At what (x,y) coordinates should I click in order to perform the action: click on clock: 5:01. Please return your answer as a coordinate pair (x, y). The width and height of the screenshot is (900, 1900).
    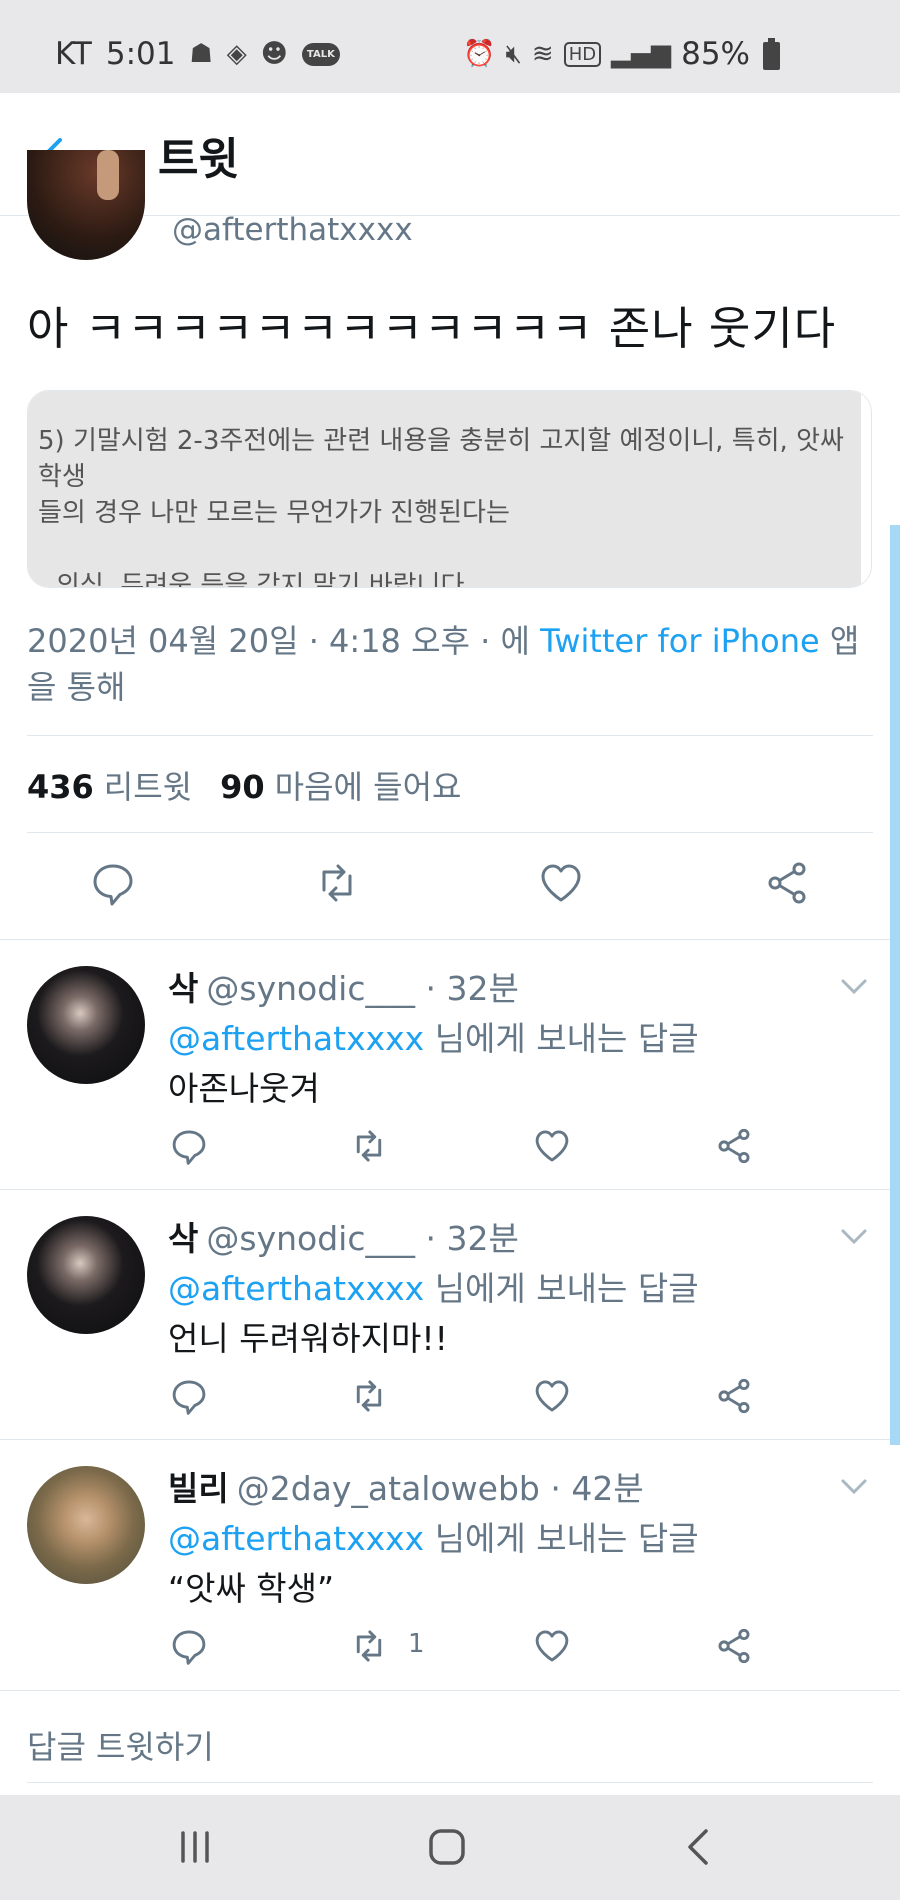
    Looking at the image, I should click on (140, 54).